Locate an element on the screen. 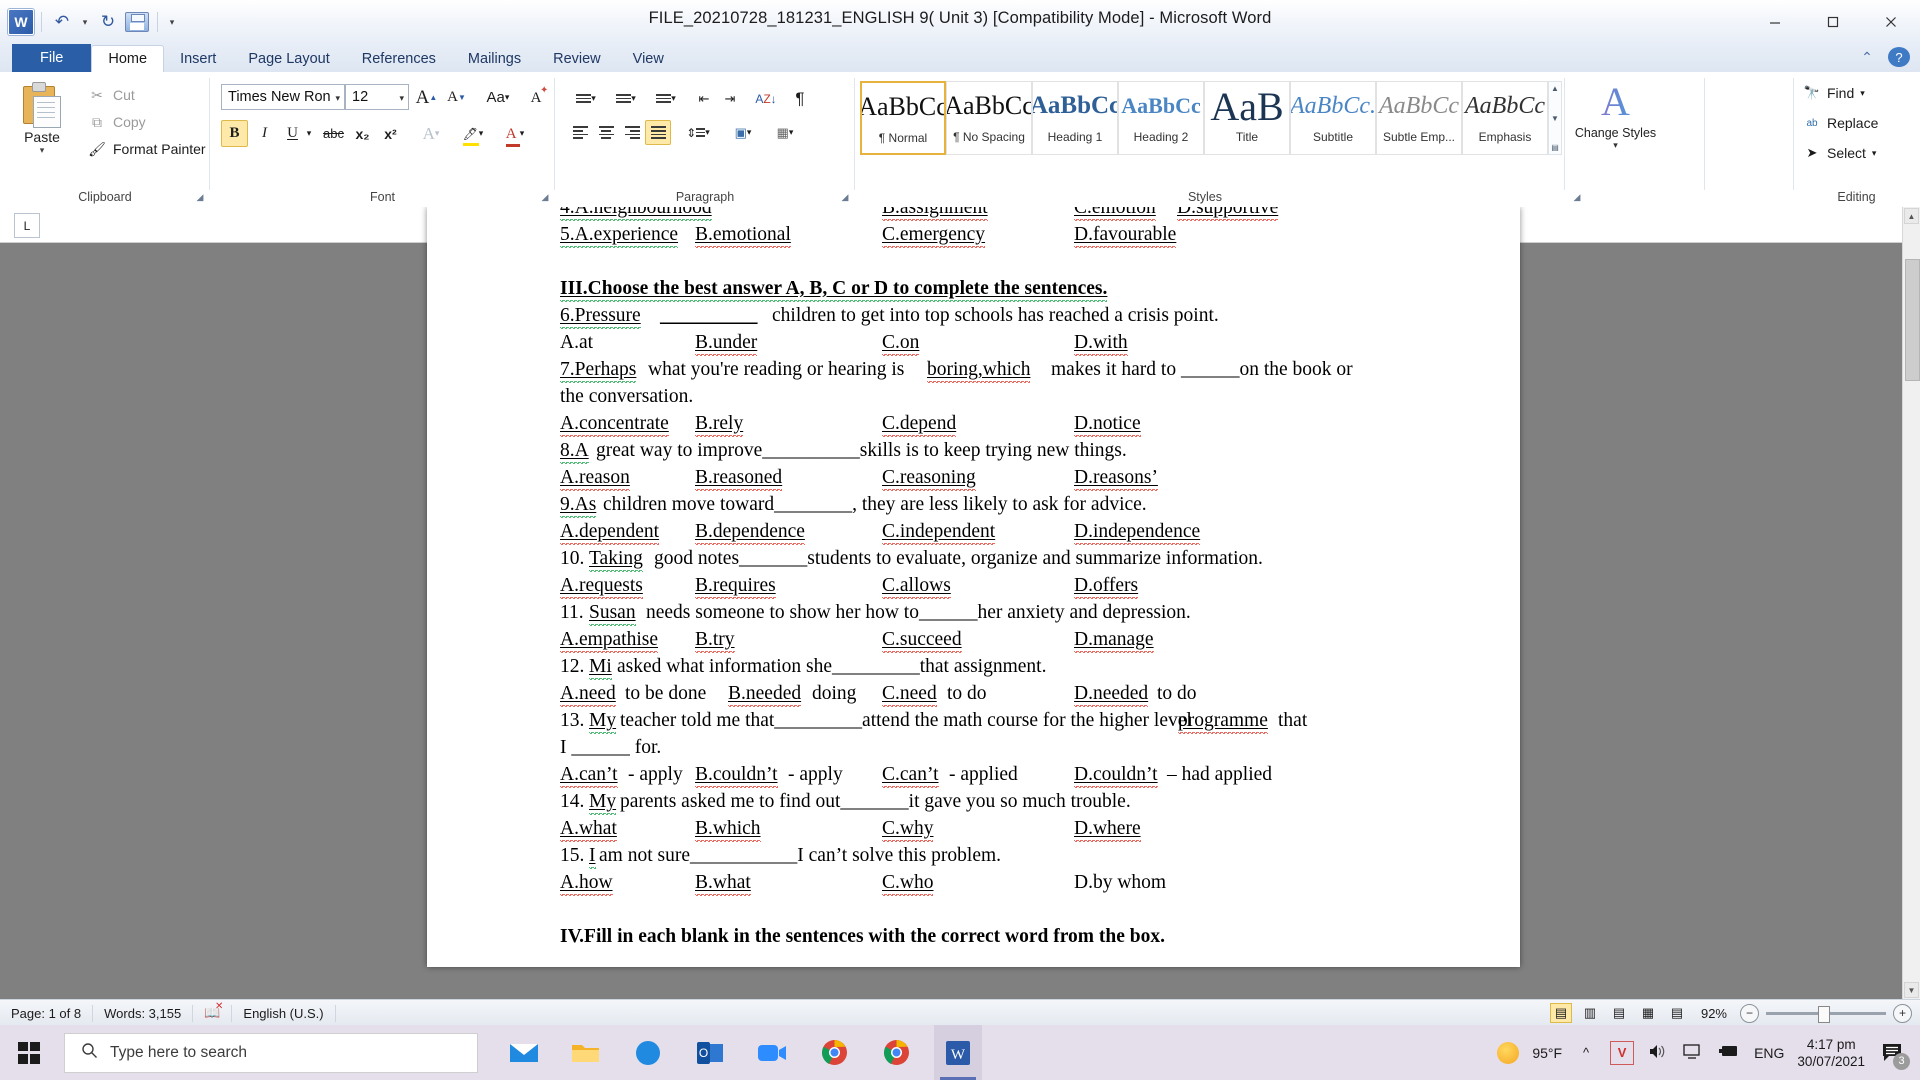 The height and width of the screenshot is (1080, 1920). paragraph-dialog-launcher: ◢ is located at coordinates (845, 197).